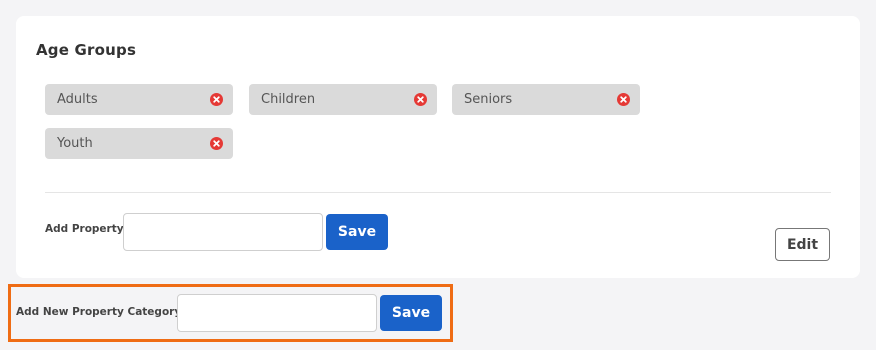 Image resolution: width=876 pixels, height=350 pixels. I want to click on add-property-save-button: Save, so click(357, 232).